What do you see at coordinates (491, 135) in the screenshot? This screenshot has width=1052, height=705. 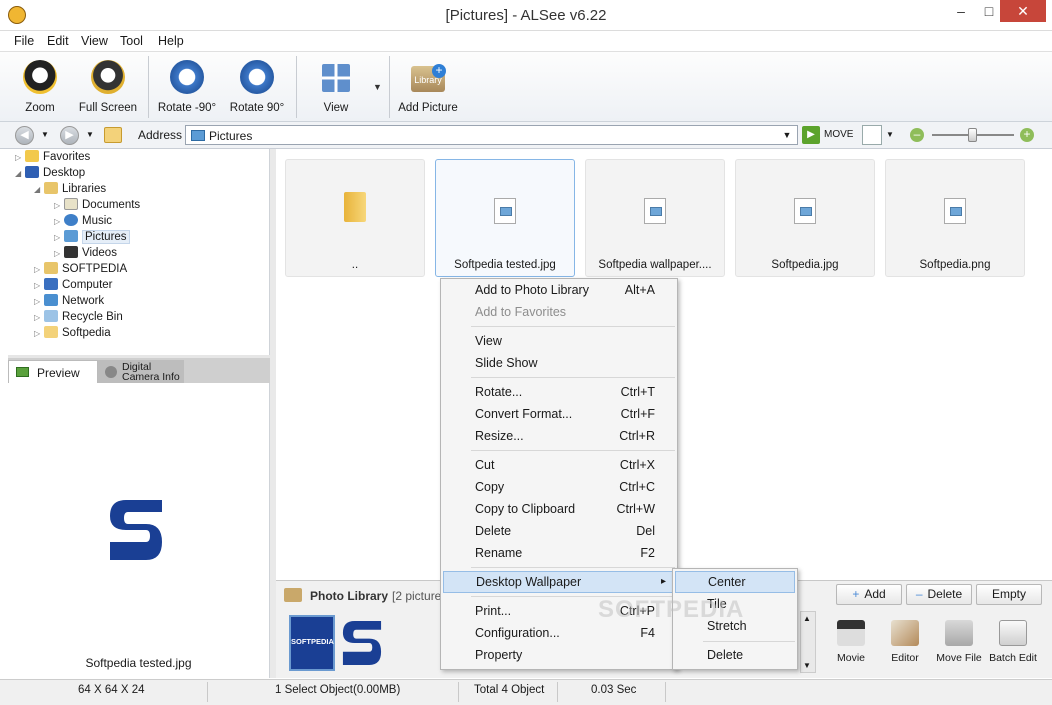 I see `address-input: Pictures ▼` at bounding box center [491, 135].